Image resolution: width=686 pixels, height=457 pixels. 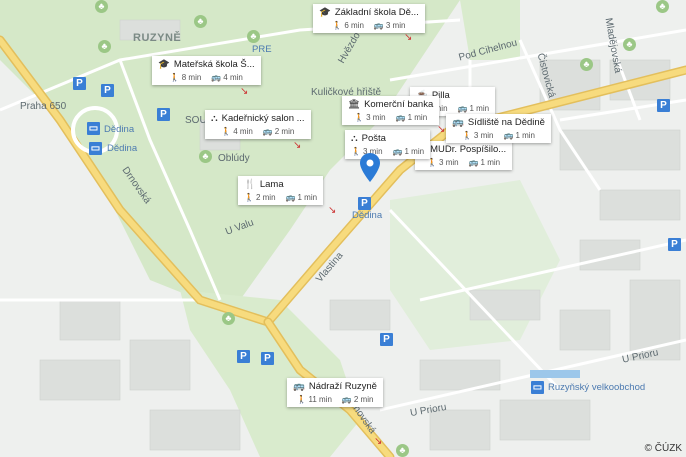 What do you see at coordinates (243, 131) in the screenshot?
I see `walk-time: 4 min` at bounding box center [243, 131].